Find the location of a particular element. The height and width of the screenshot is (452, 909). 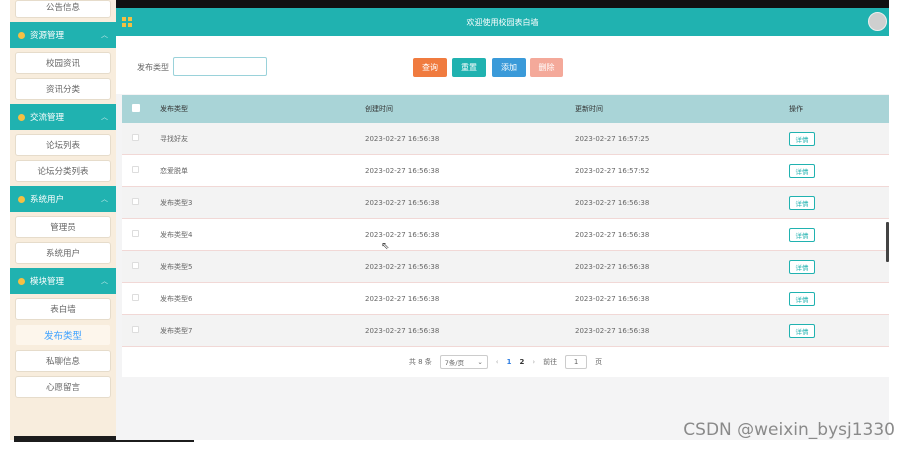

sidebar-group-modules: 模块管理 ︿ is located at coordinates (63, 281).